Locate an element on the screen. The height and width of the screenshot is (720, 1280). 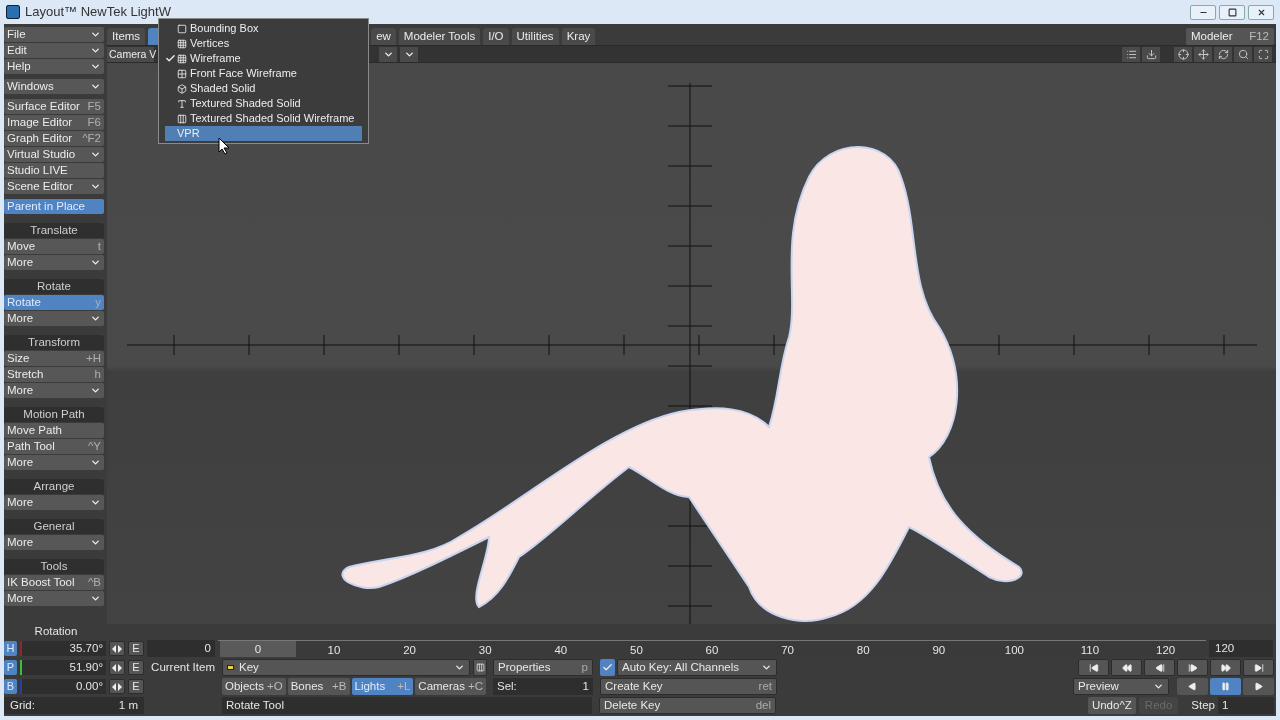
sidebar-button: Virtual Studio is located at coordinates (54, 154).